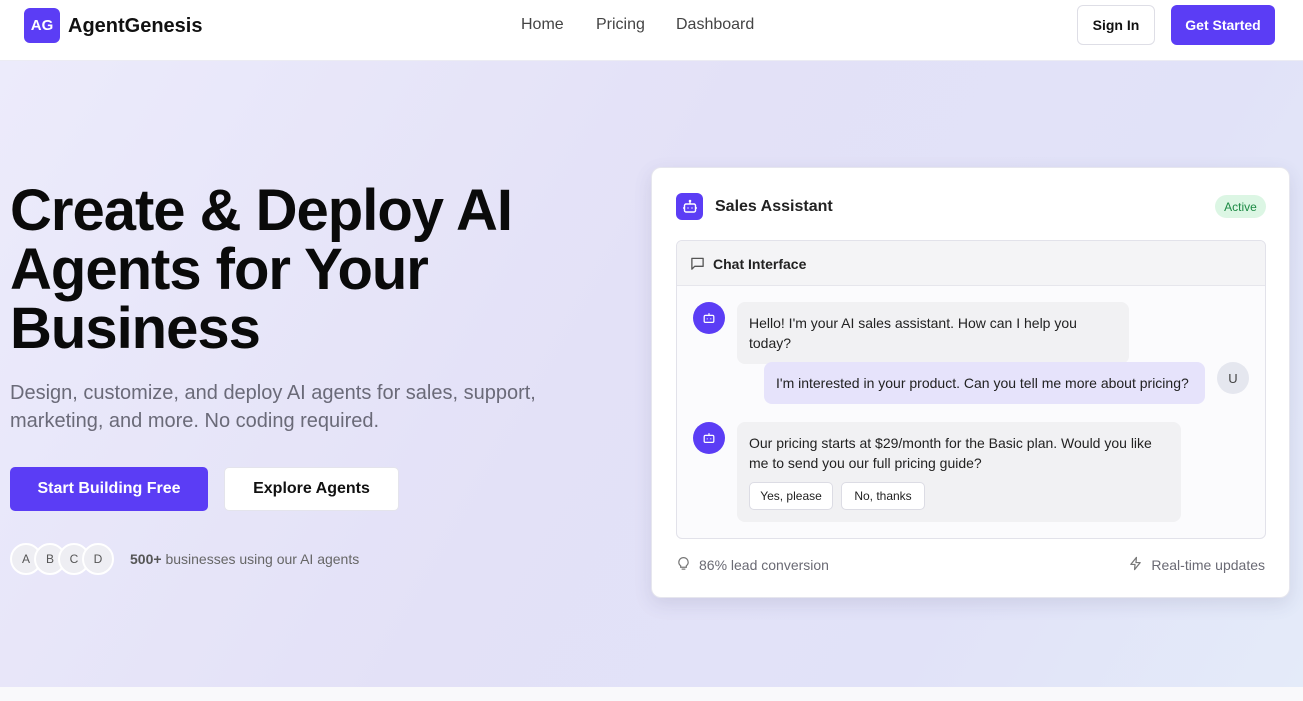 The height and width of the screenshot is (701, 1303). Describe the element at coordinates (542, 25) in the screenshot. I see `nav-link-home: Home` at that location.